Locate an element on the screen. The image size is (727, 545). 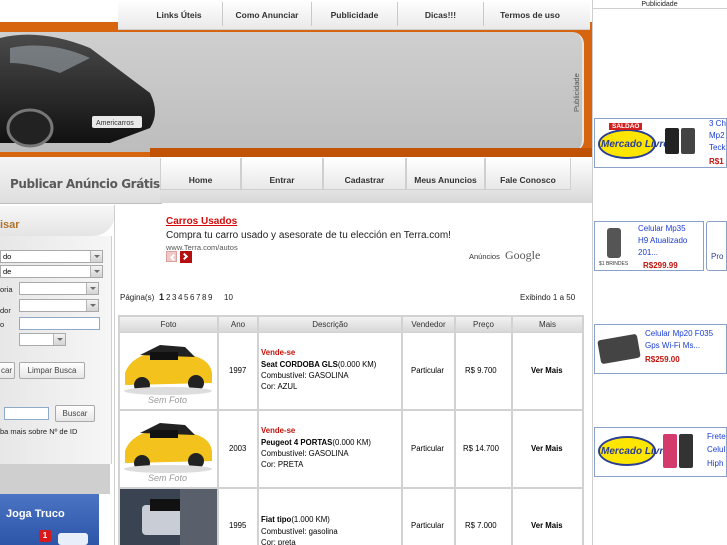
top-nav-termos-de-uso: Termos de uso is located at coordinates (530, 14).